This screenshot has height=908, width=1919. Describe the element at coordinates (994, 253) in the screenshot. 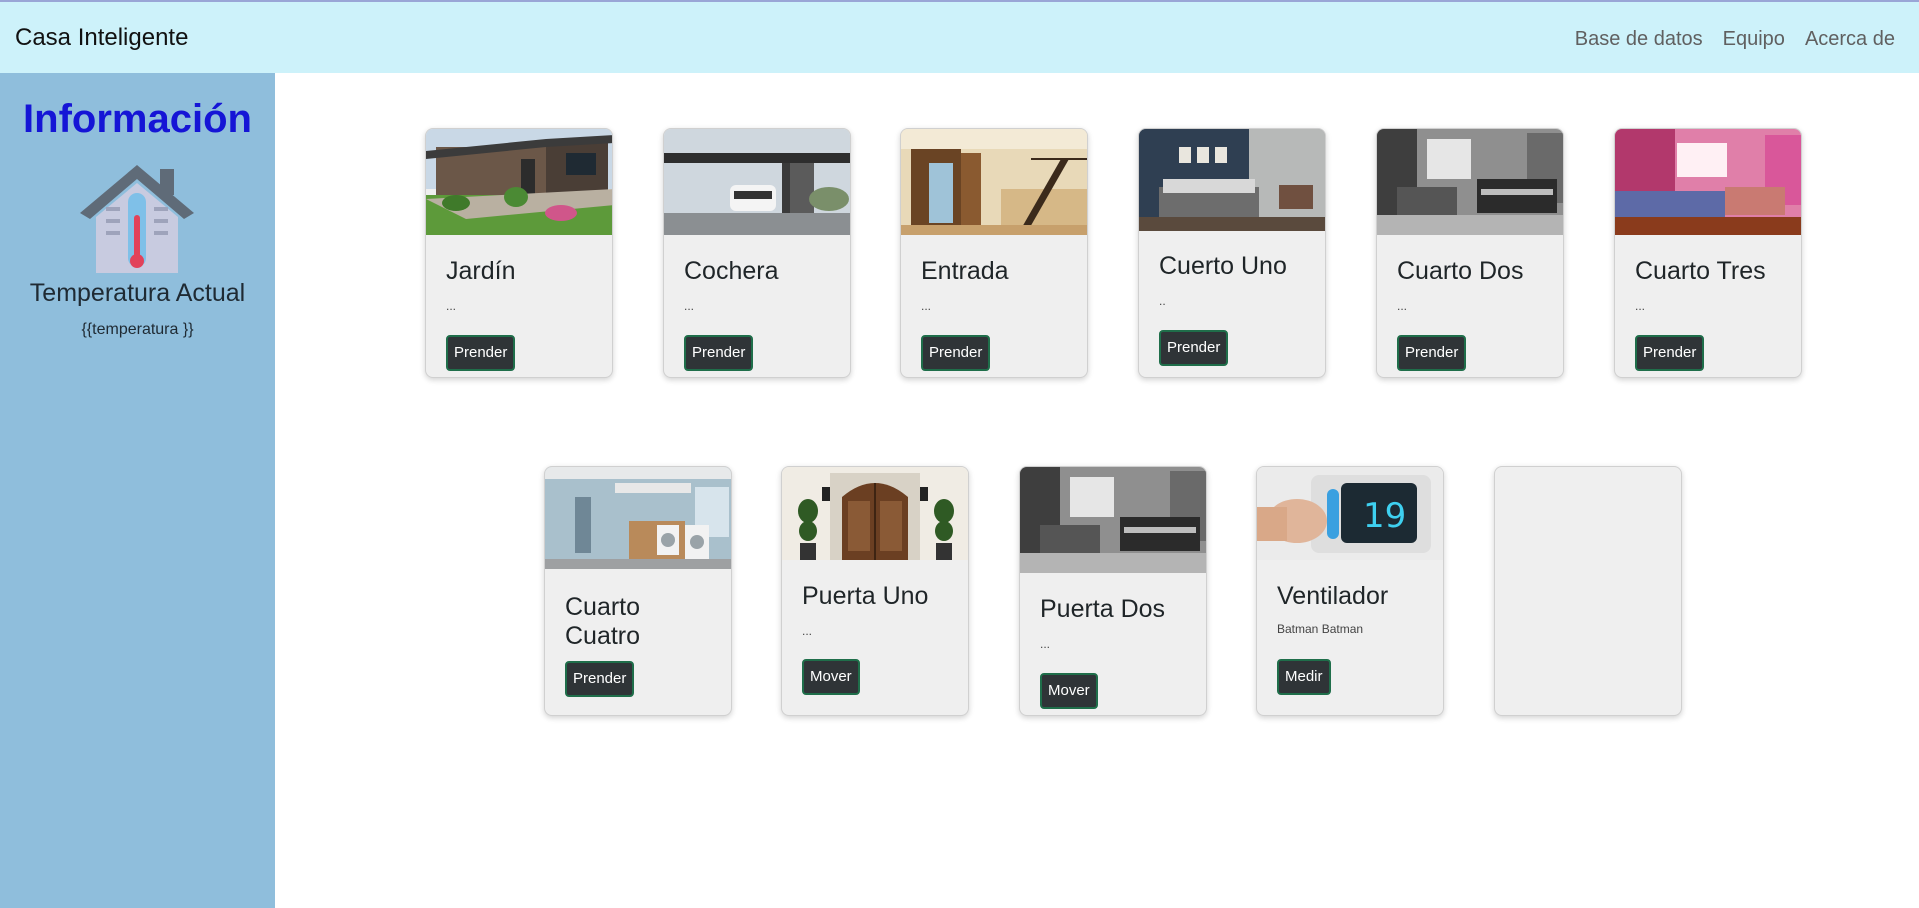

I see `card-entrada: Entrada ... Prender` at that location.